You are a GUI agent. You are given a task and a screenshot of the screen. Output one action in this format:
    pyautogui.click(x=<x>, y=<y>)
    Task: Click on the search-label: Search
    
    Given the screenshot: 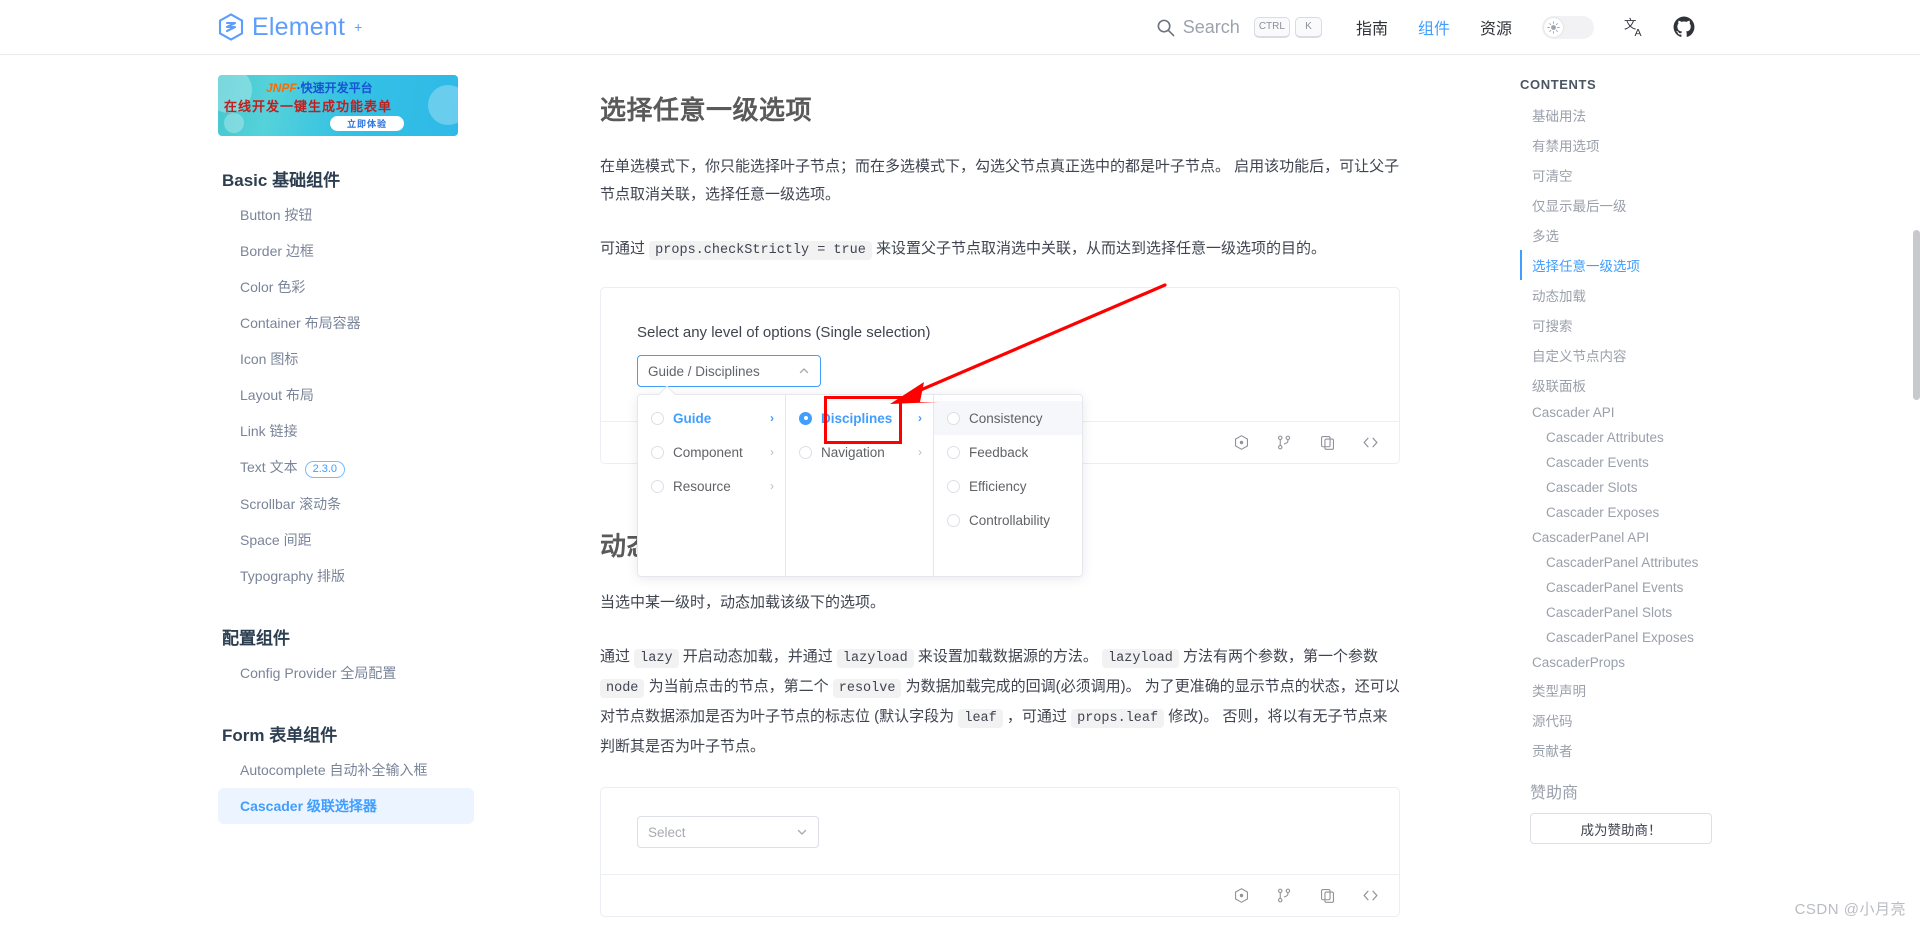 What is the action you would take?
    pyautogui.click(x=1211, y=26)
    